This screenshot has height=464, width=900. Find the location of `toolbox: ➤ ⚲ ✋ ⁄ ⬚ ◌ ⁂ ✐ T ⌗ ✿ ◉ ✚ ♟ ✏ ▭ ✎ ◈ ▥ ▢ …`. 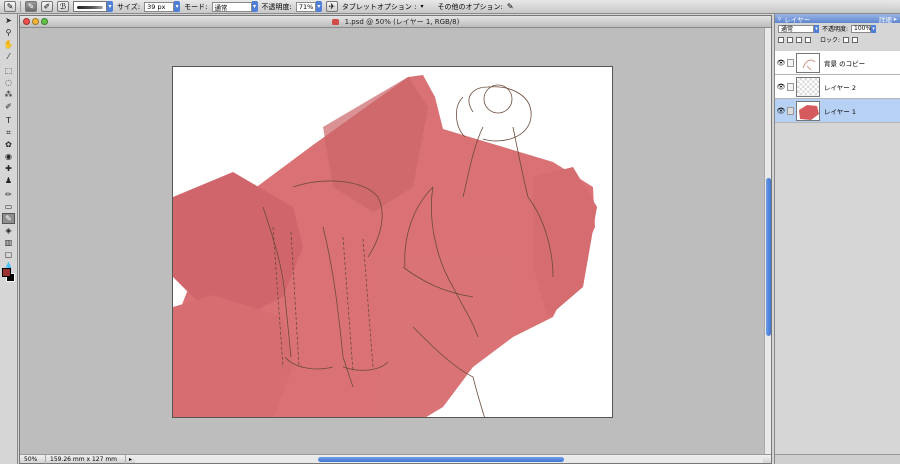

toolbox: ➤ ⚲ ✋ ⁄ ⬚ ◌ ⁂ ✐ T ⌗ ✿ ◉ ✚ ♟ ✏ ▭ ✎ ◈ ▥ ▢ … is located at coordinates (9, 239).